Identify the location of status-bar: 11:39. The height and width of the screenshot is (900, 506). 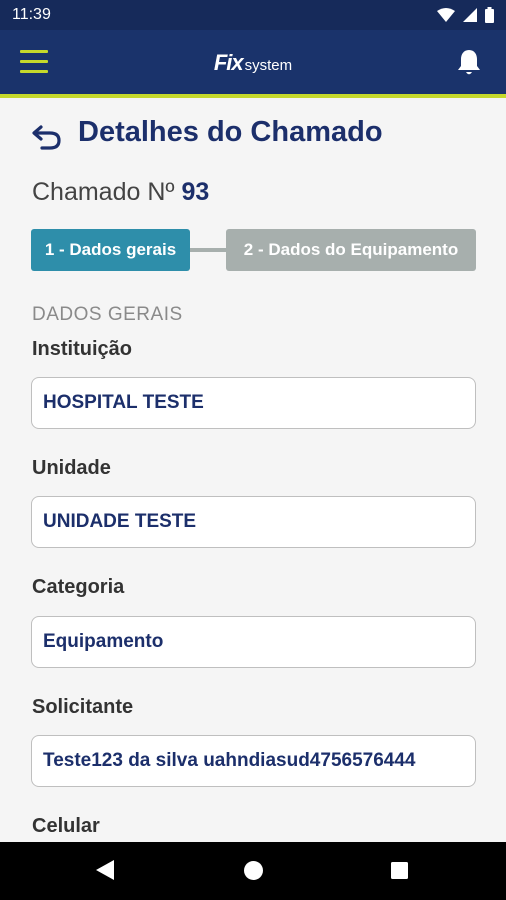
(253, 15).